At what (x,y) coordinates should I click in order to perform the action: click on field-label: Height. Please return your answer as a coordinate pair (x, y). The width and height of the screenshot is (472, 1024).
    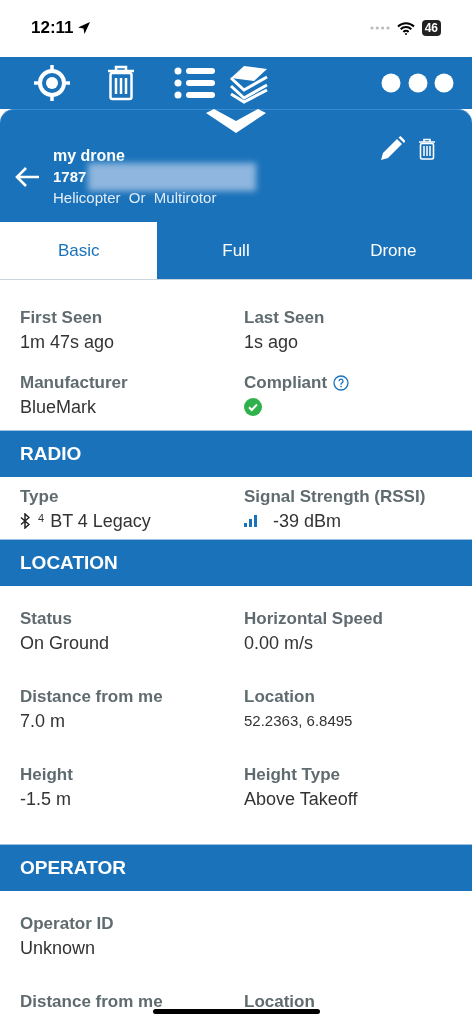
    Looking at the image, I should click on (46, 775).